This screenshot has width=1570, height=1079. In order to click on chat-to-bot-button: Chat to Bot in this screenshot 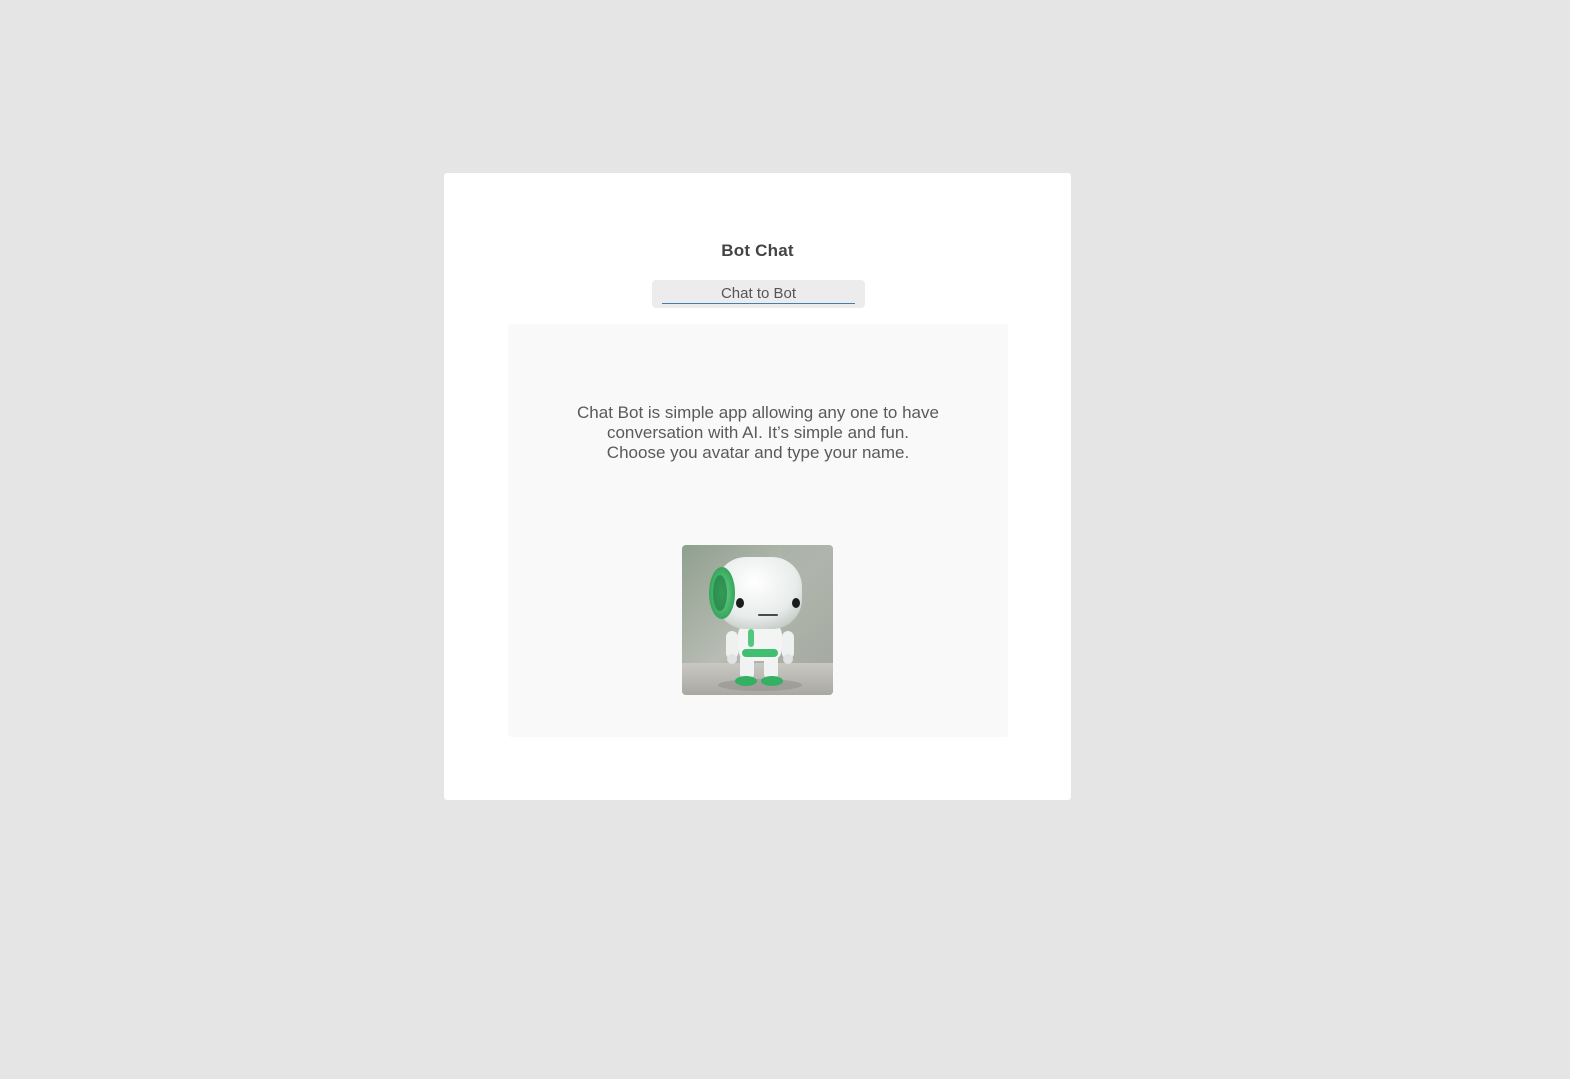, I will do `click(758, 294)`.